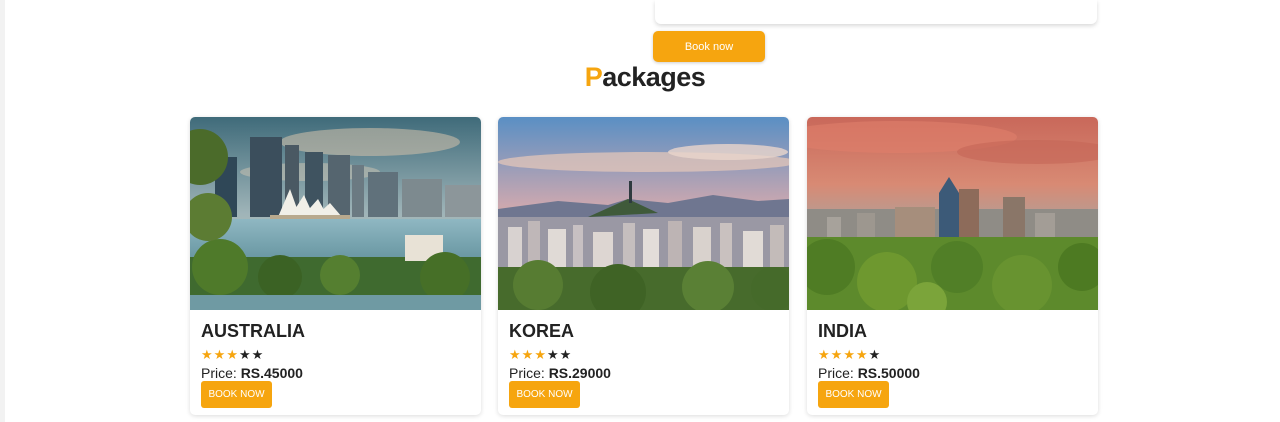 Image resolution: width=1280 pixels, height=422 pixels. What do you see at coordinates (544, 394) in the screenshot?
I see `book-now-button-korea: BOOK NOW` at bounding box center [544, 394].